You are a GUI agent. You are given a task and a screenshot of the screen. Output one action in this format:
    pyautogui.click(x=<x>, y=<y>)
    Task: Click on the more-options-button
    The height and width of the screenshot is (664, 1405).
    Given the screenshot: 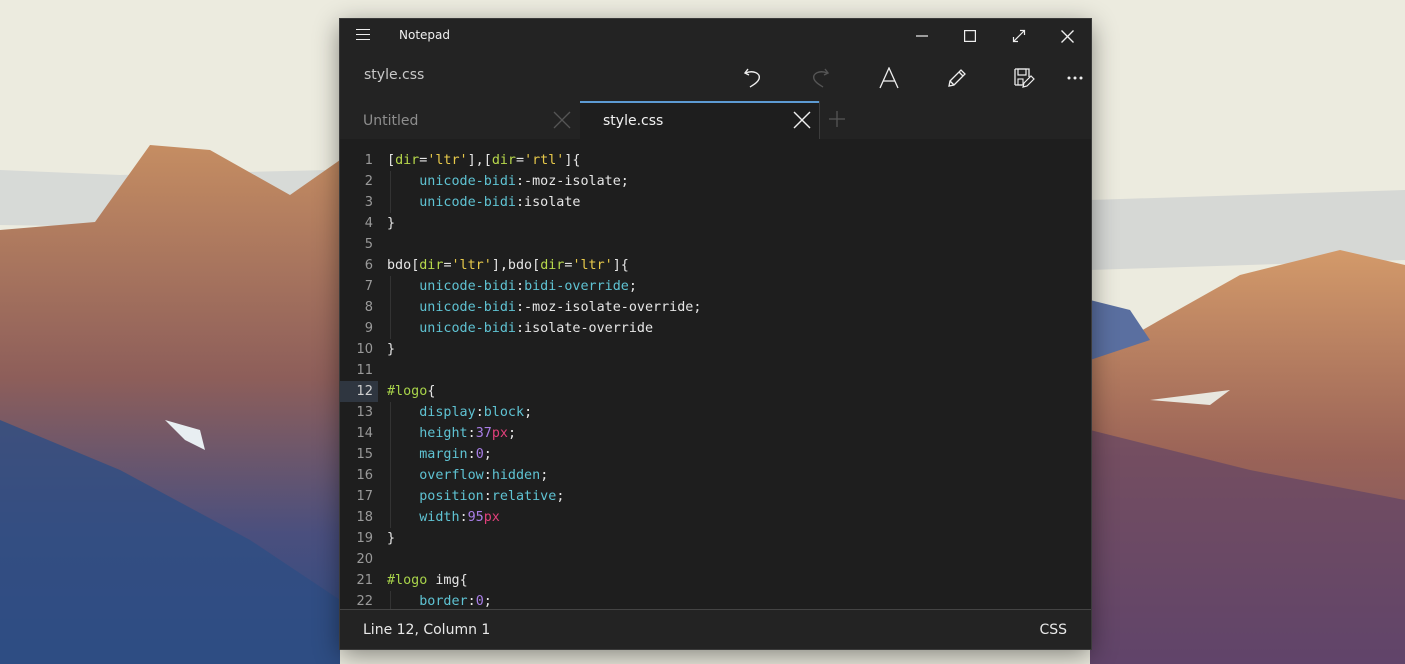 What is the action you would take?
    pyautogui.click(x=1075, y=78)
    